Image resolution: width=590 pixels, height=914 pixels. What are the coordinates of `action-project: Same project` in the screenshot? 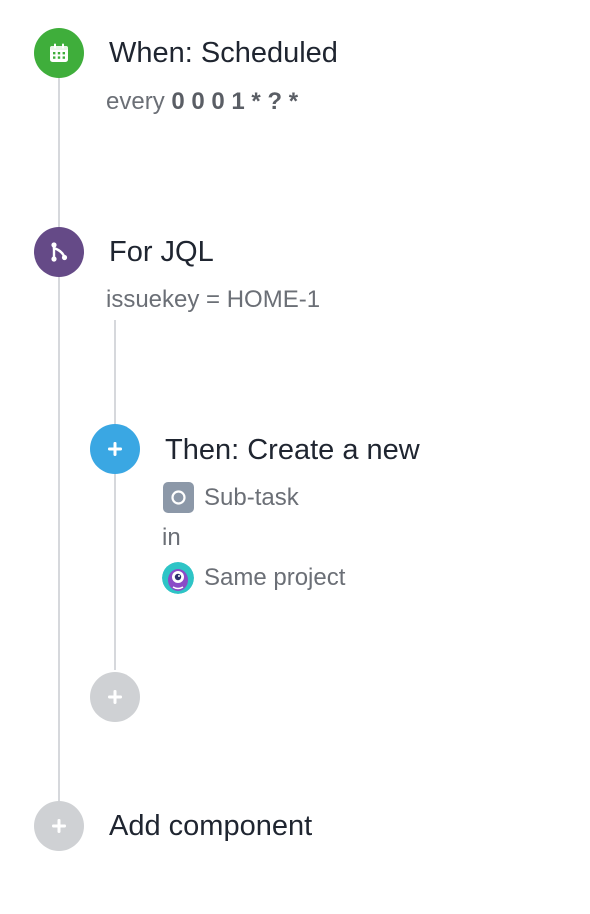 It's located at (253, 578).